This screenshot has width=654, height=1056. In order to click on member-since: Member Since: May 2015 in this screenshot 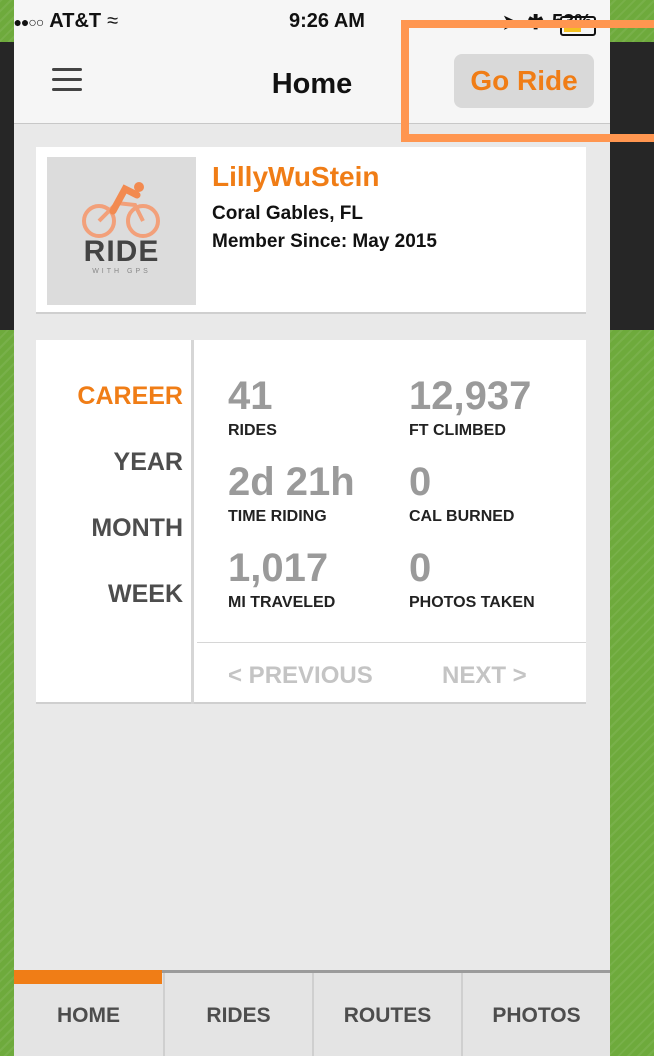, I will do `click(324, 241)`.